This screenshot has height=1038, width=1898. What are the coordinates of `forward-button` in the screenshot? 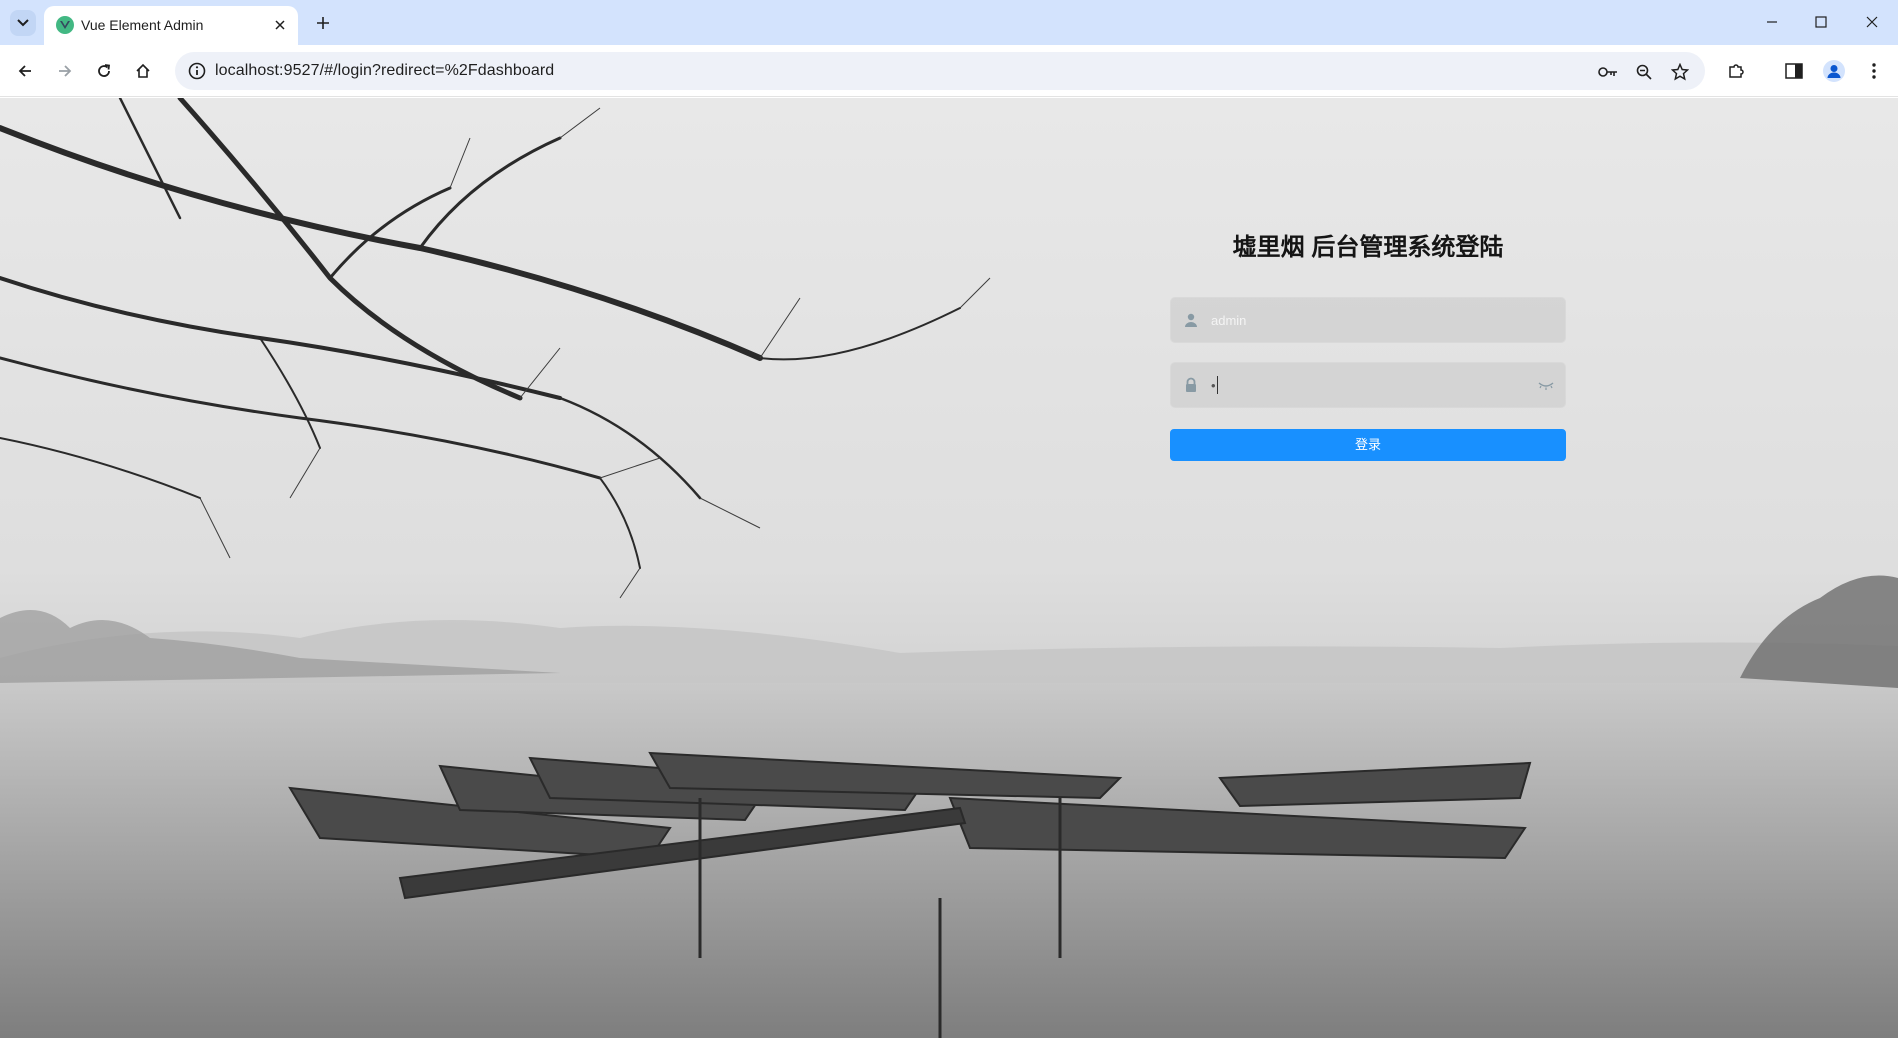 It's located at (65, 71).